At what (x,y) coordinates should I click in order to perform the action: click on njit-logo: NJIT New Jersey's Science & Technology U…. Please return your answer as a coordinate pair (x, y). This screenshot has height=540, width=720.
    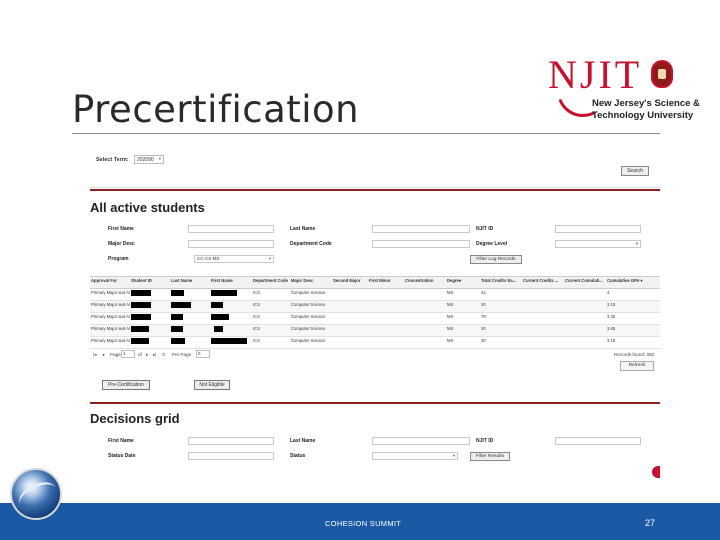
    Looking at the image, I should click on (624, 90).